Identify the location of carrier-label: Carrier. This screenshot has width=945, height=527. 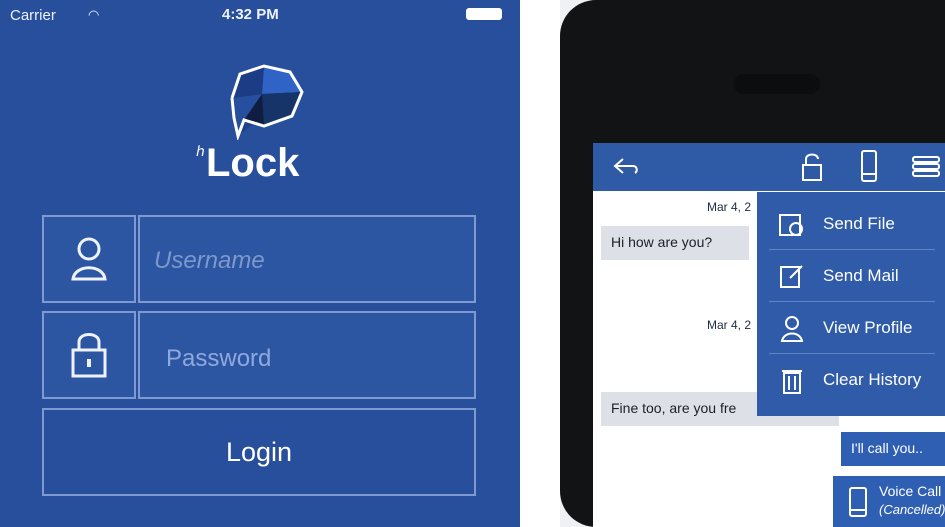
(33, 15).